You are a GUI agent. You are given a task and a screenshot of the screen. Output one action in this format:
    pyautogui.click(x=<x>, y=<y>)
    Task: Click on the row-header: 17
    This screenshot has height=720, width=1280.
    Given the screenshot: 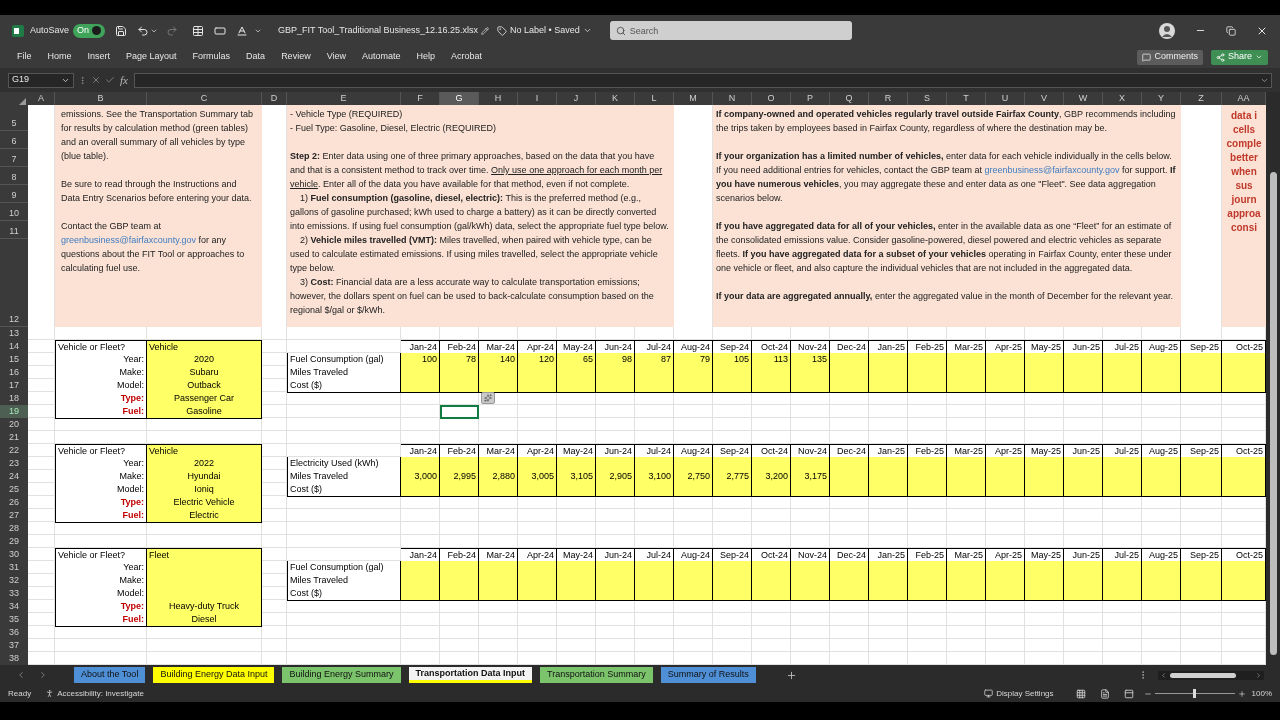 What is the action you would take?
    pyautogui.click(x=14, y=386)
    